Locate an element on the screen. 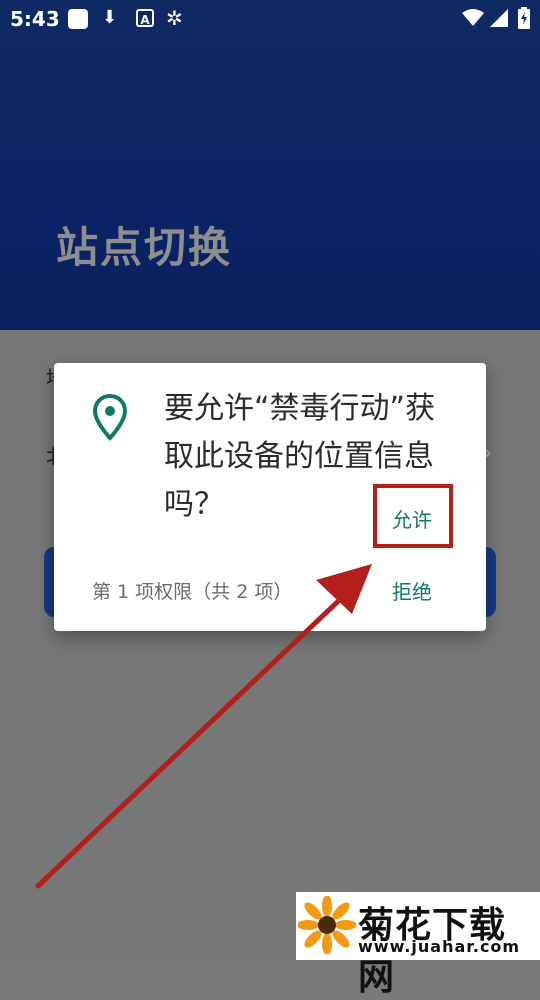 The image size is (540, 1000). deny-button: 拒绝 is located at coordinates (412, 590).